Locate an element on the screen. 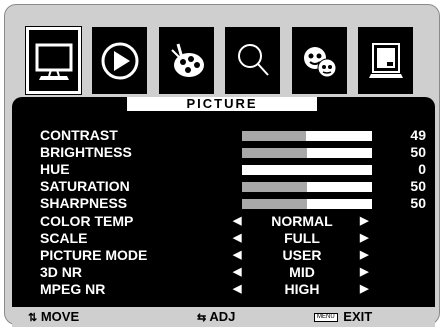 The height and width of the screenshot is (330, 446). option-label: SCALE is located at coordinates (64, 238).